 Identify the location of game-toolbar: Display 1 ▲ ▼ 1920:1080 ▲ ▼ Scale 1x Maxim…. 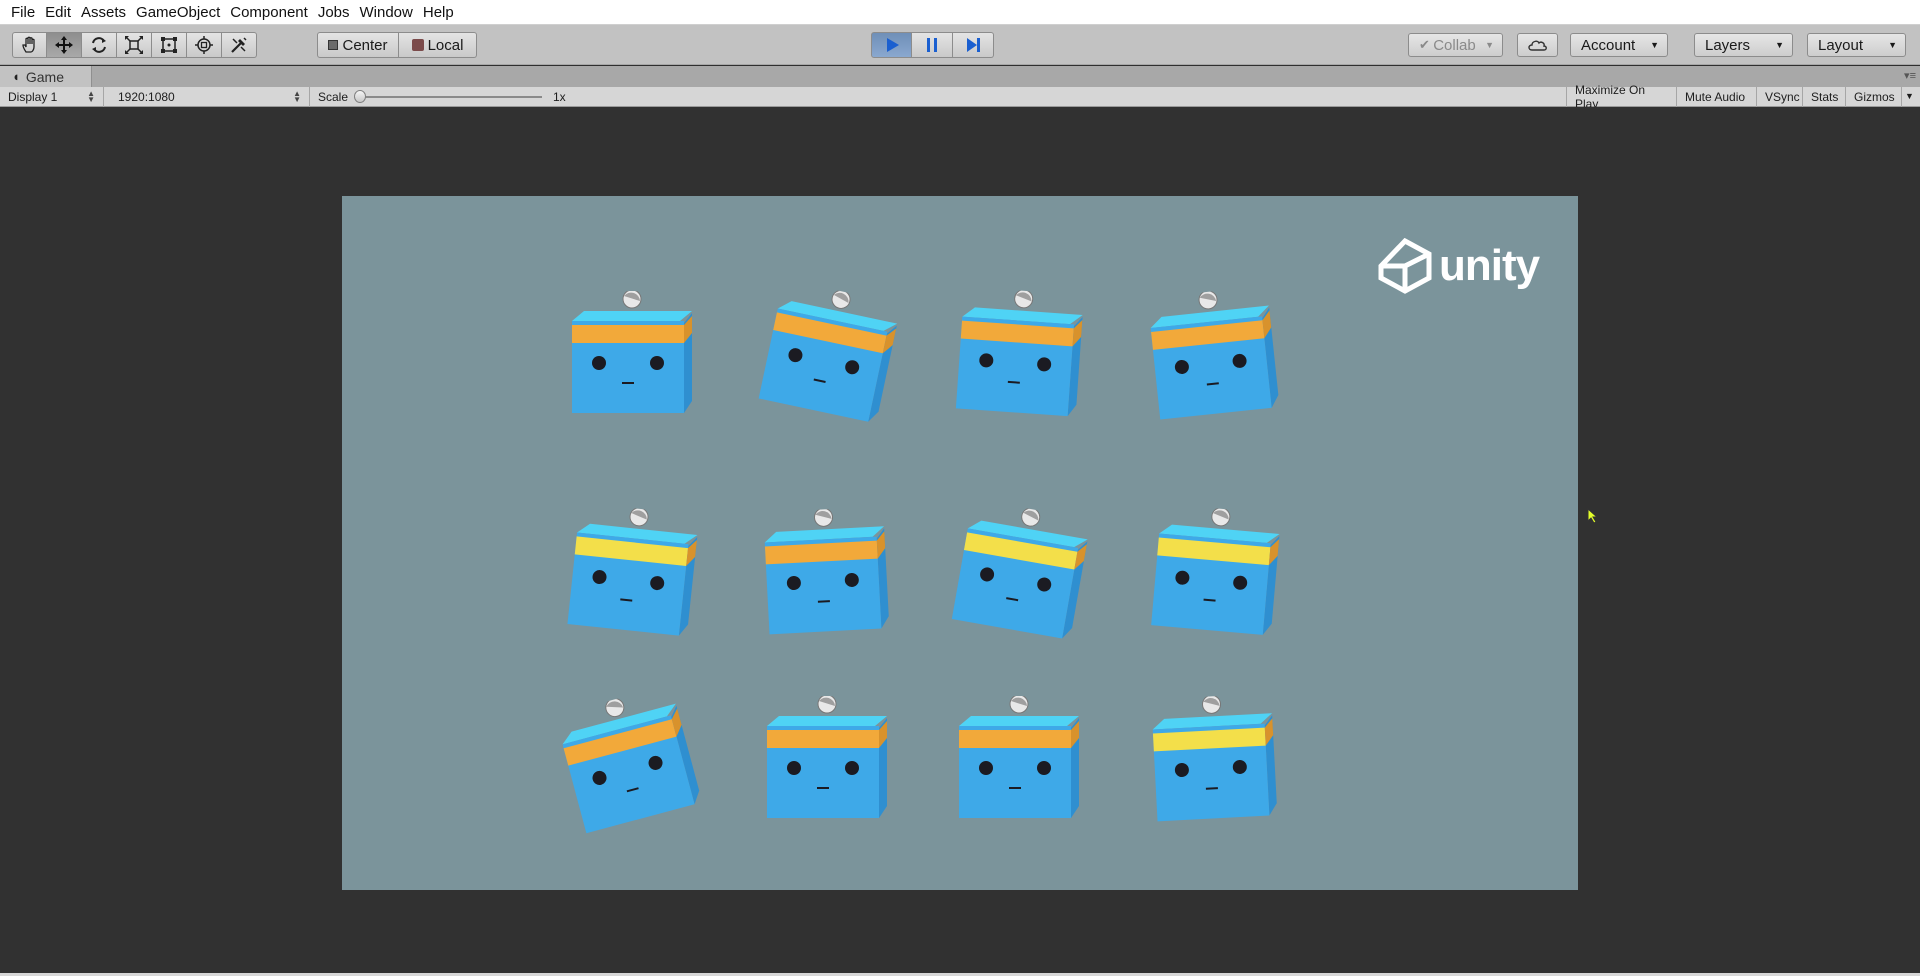
(960, 97).